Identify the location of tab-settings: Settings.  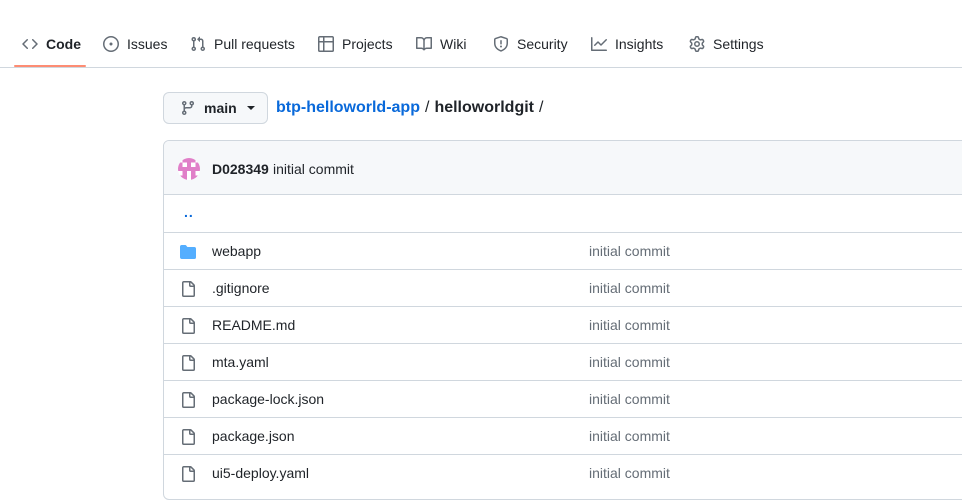
(726, 44).